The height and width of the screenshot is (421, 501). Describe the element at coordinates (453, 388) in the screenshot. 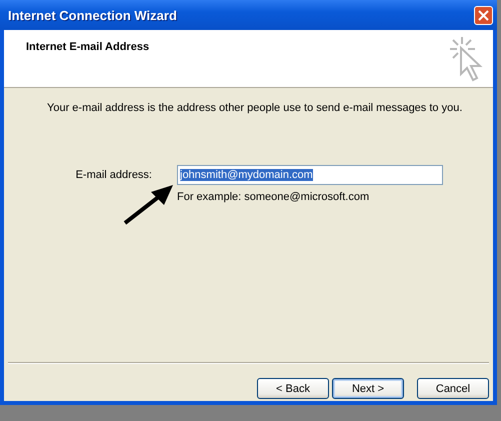

I see `dialog-button: Cancel` at that location.